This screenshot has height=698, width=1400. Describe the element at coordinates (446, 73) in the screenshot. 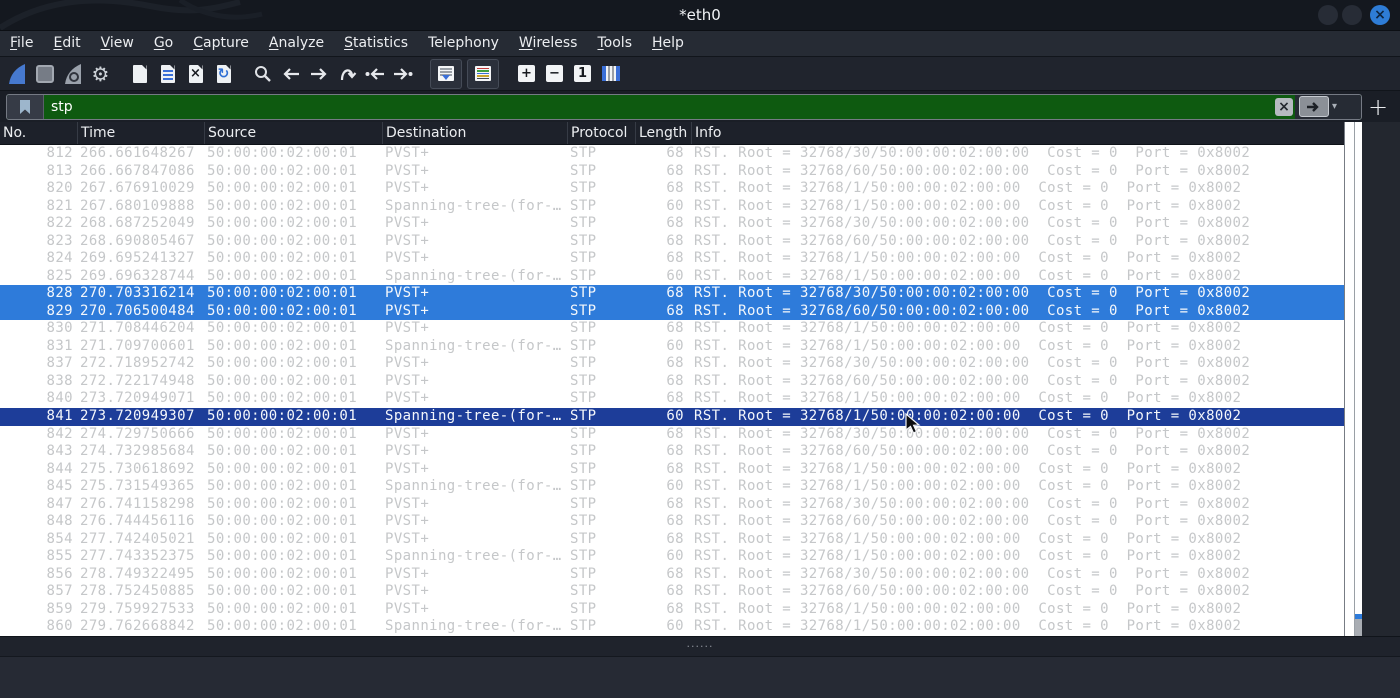

I see `auto-scroll-icon` at that location.